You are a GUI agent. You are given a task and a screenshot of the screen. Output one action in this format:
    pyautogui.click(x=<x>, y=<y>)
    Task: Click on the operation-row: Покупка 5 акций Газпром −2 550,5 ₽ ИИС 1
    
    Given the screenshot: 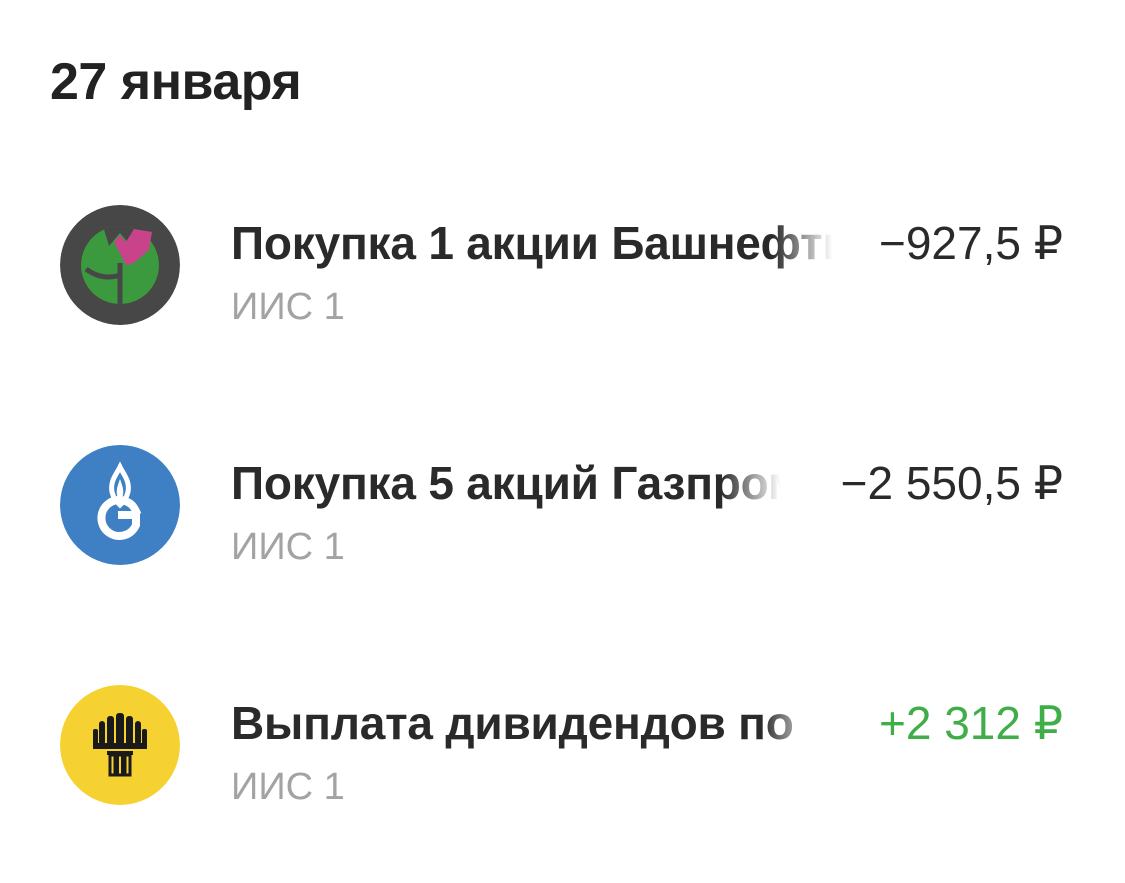 What is the action you would take?
    pyautogui.click(x=562, y=510)
    